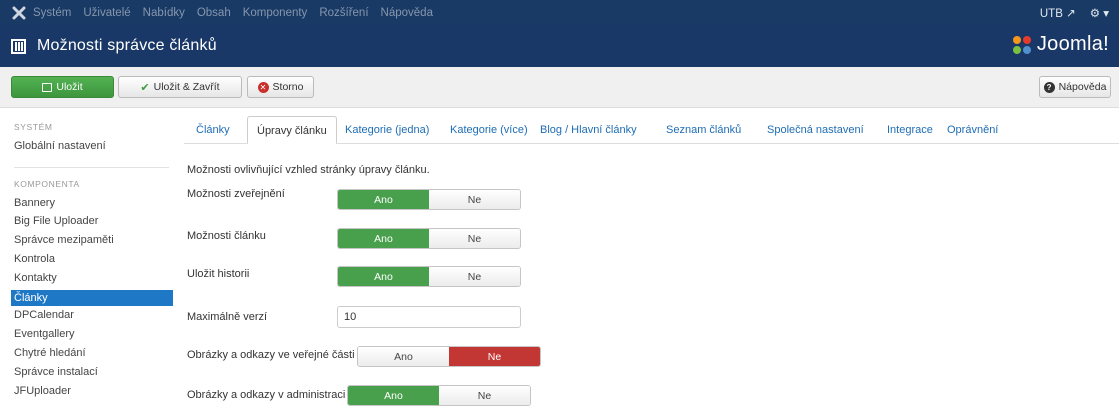 The width and height of the screenshot is (1119, 412). What do you see at coordinates (393, 395) in the screenshot?
I see `images-links-admin-yes: Ano` at bounding box center [393, 395].